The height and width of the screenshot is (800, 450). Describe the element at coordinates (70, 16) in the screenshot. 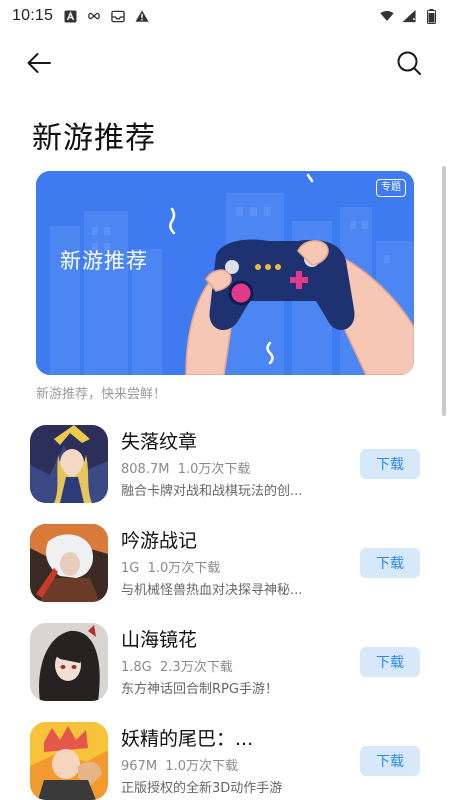

I see `a-letter-icon` at that location.